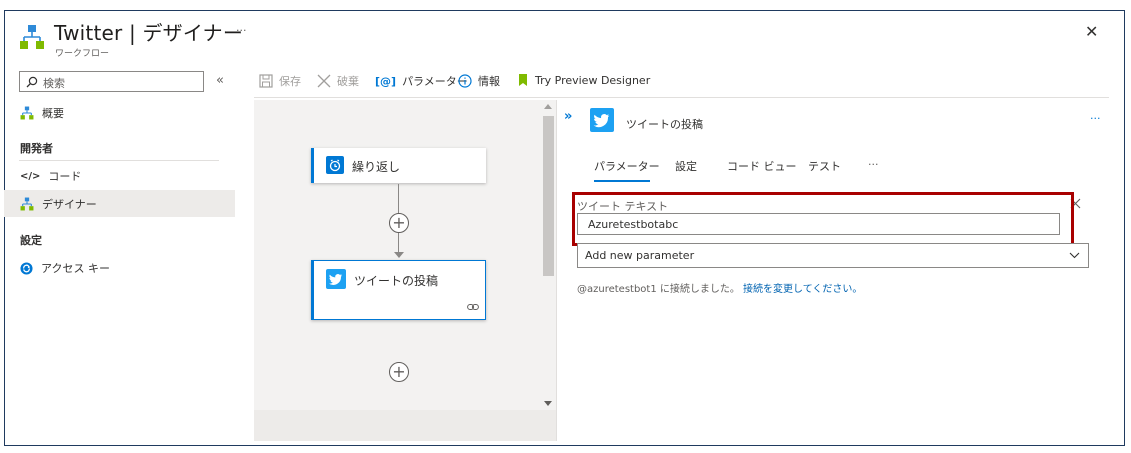  Describe the element at coordinates (398, 290) in the screenshot. I see `tweet-action-card: ツイートの投稿` at that location.